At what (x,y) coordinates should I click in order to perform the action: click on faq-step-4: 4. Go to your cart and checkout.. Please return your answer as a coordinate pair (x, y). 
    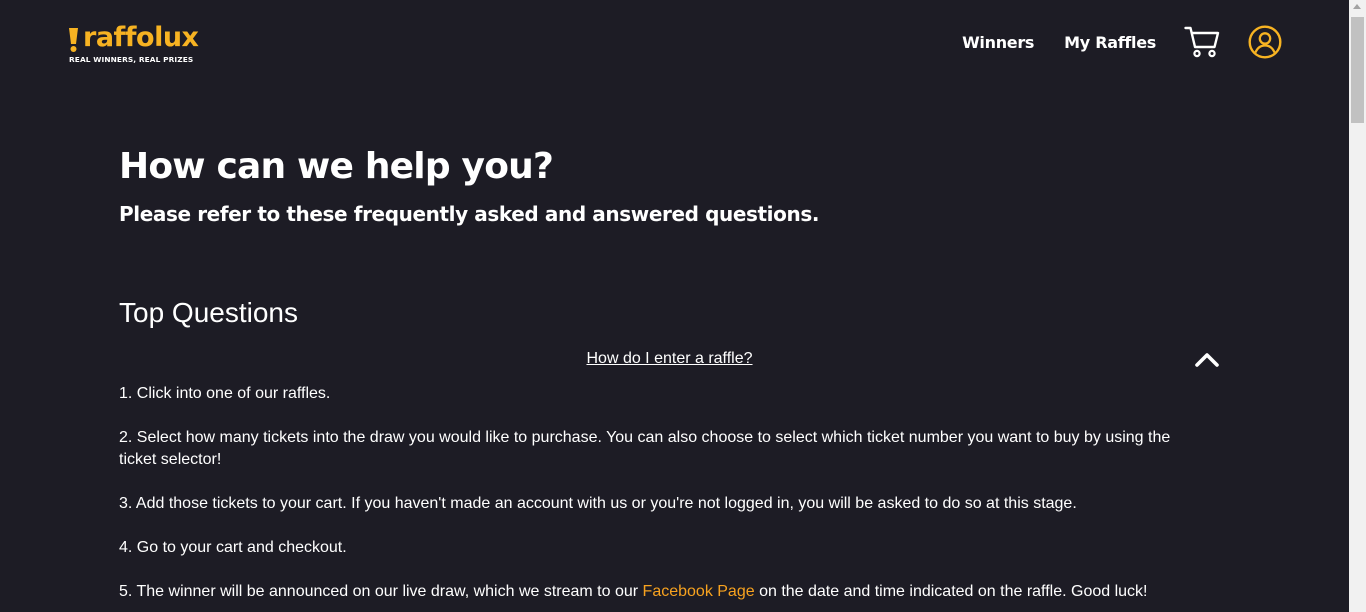
    Looking at the image, I should click on (233, 547).